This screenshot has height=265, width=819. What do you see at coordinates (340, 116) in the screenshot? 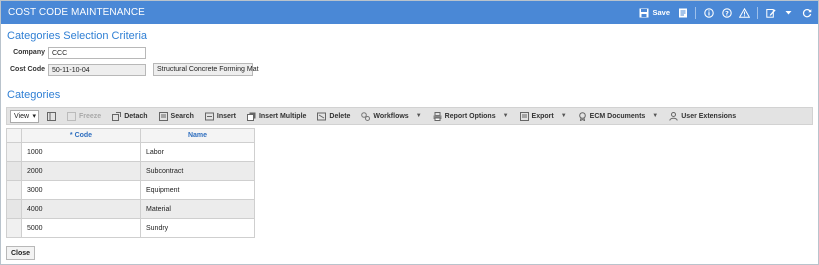
I see `delete-label: Delete` at bounding box center [340, 116].